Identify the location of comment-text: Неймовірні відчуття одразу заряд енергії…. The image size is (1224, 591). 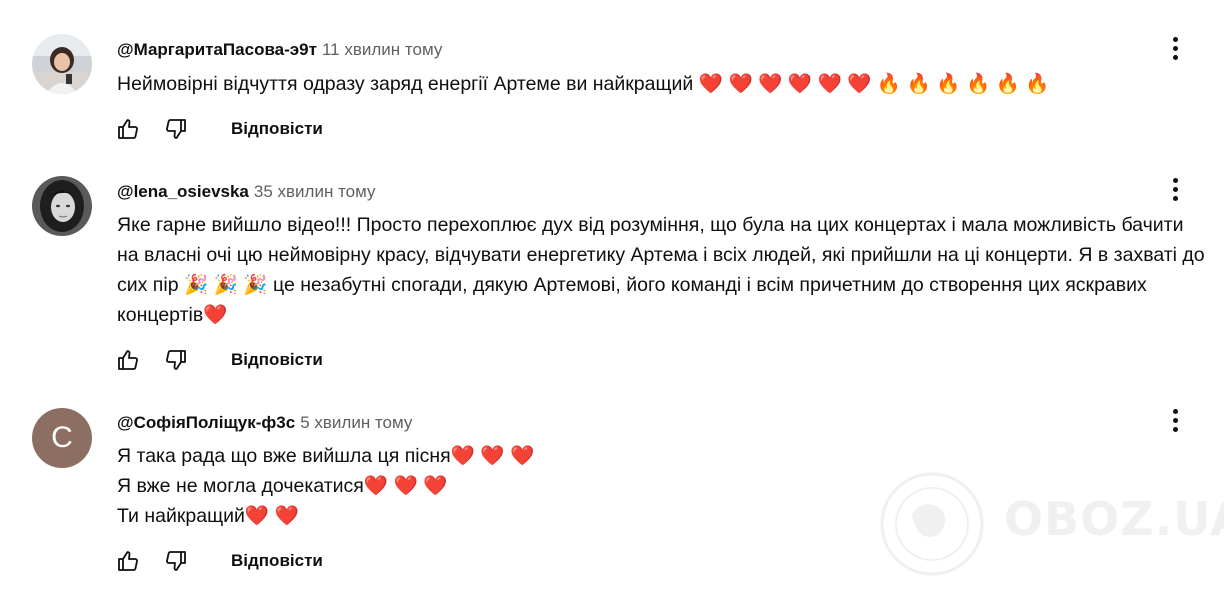
(662, 84).